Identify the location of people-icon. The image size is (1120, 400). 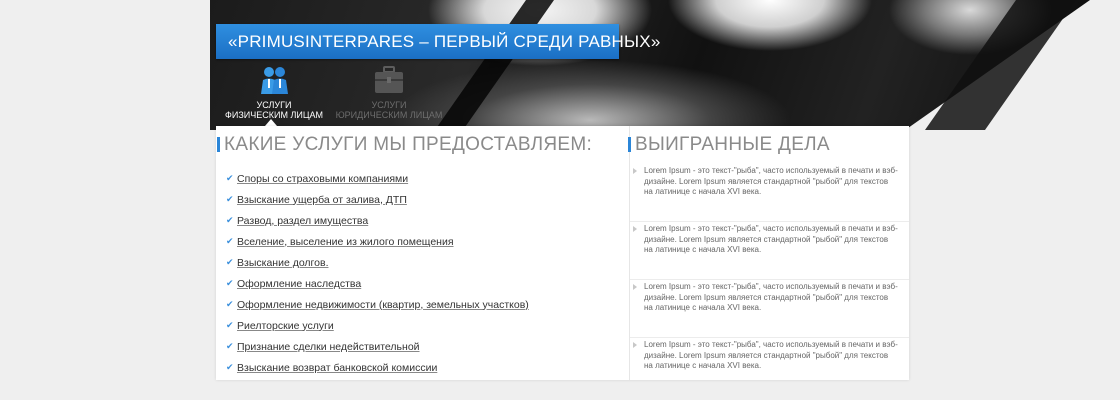
(274, 80).